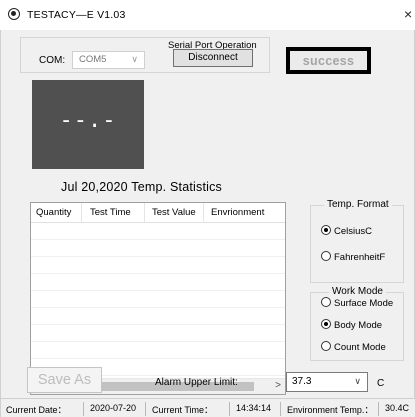 This screenshot has width=415, height=417. I want to click on temperature-value: --.-, so click(88, 120).